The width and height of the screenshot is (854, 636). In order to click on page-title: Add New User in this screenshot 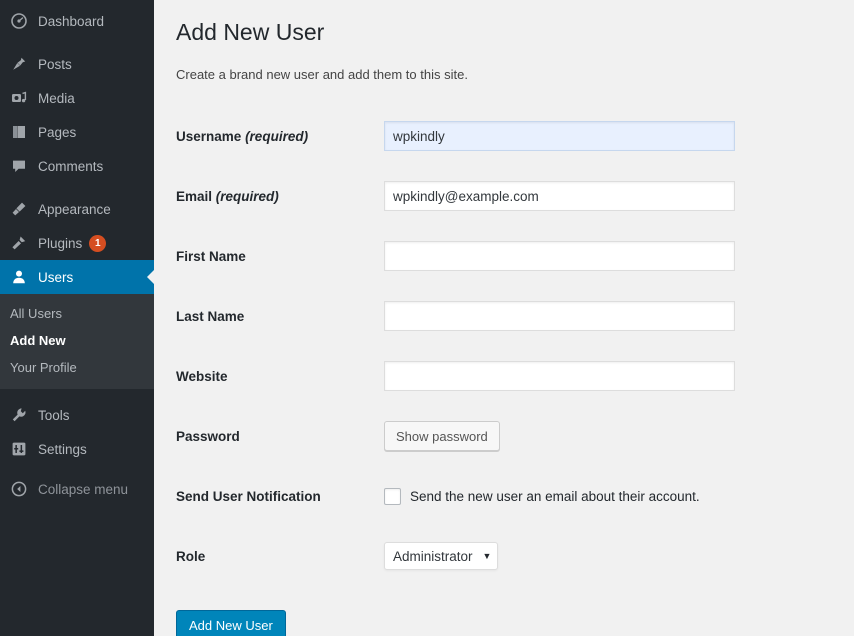, I will do `click(250, 32)`.